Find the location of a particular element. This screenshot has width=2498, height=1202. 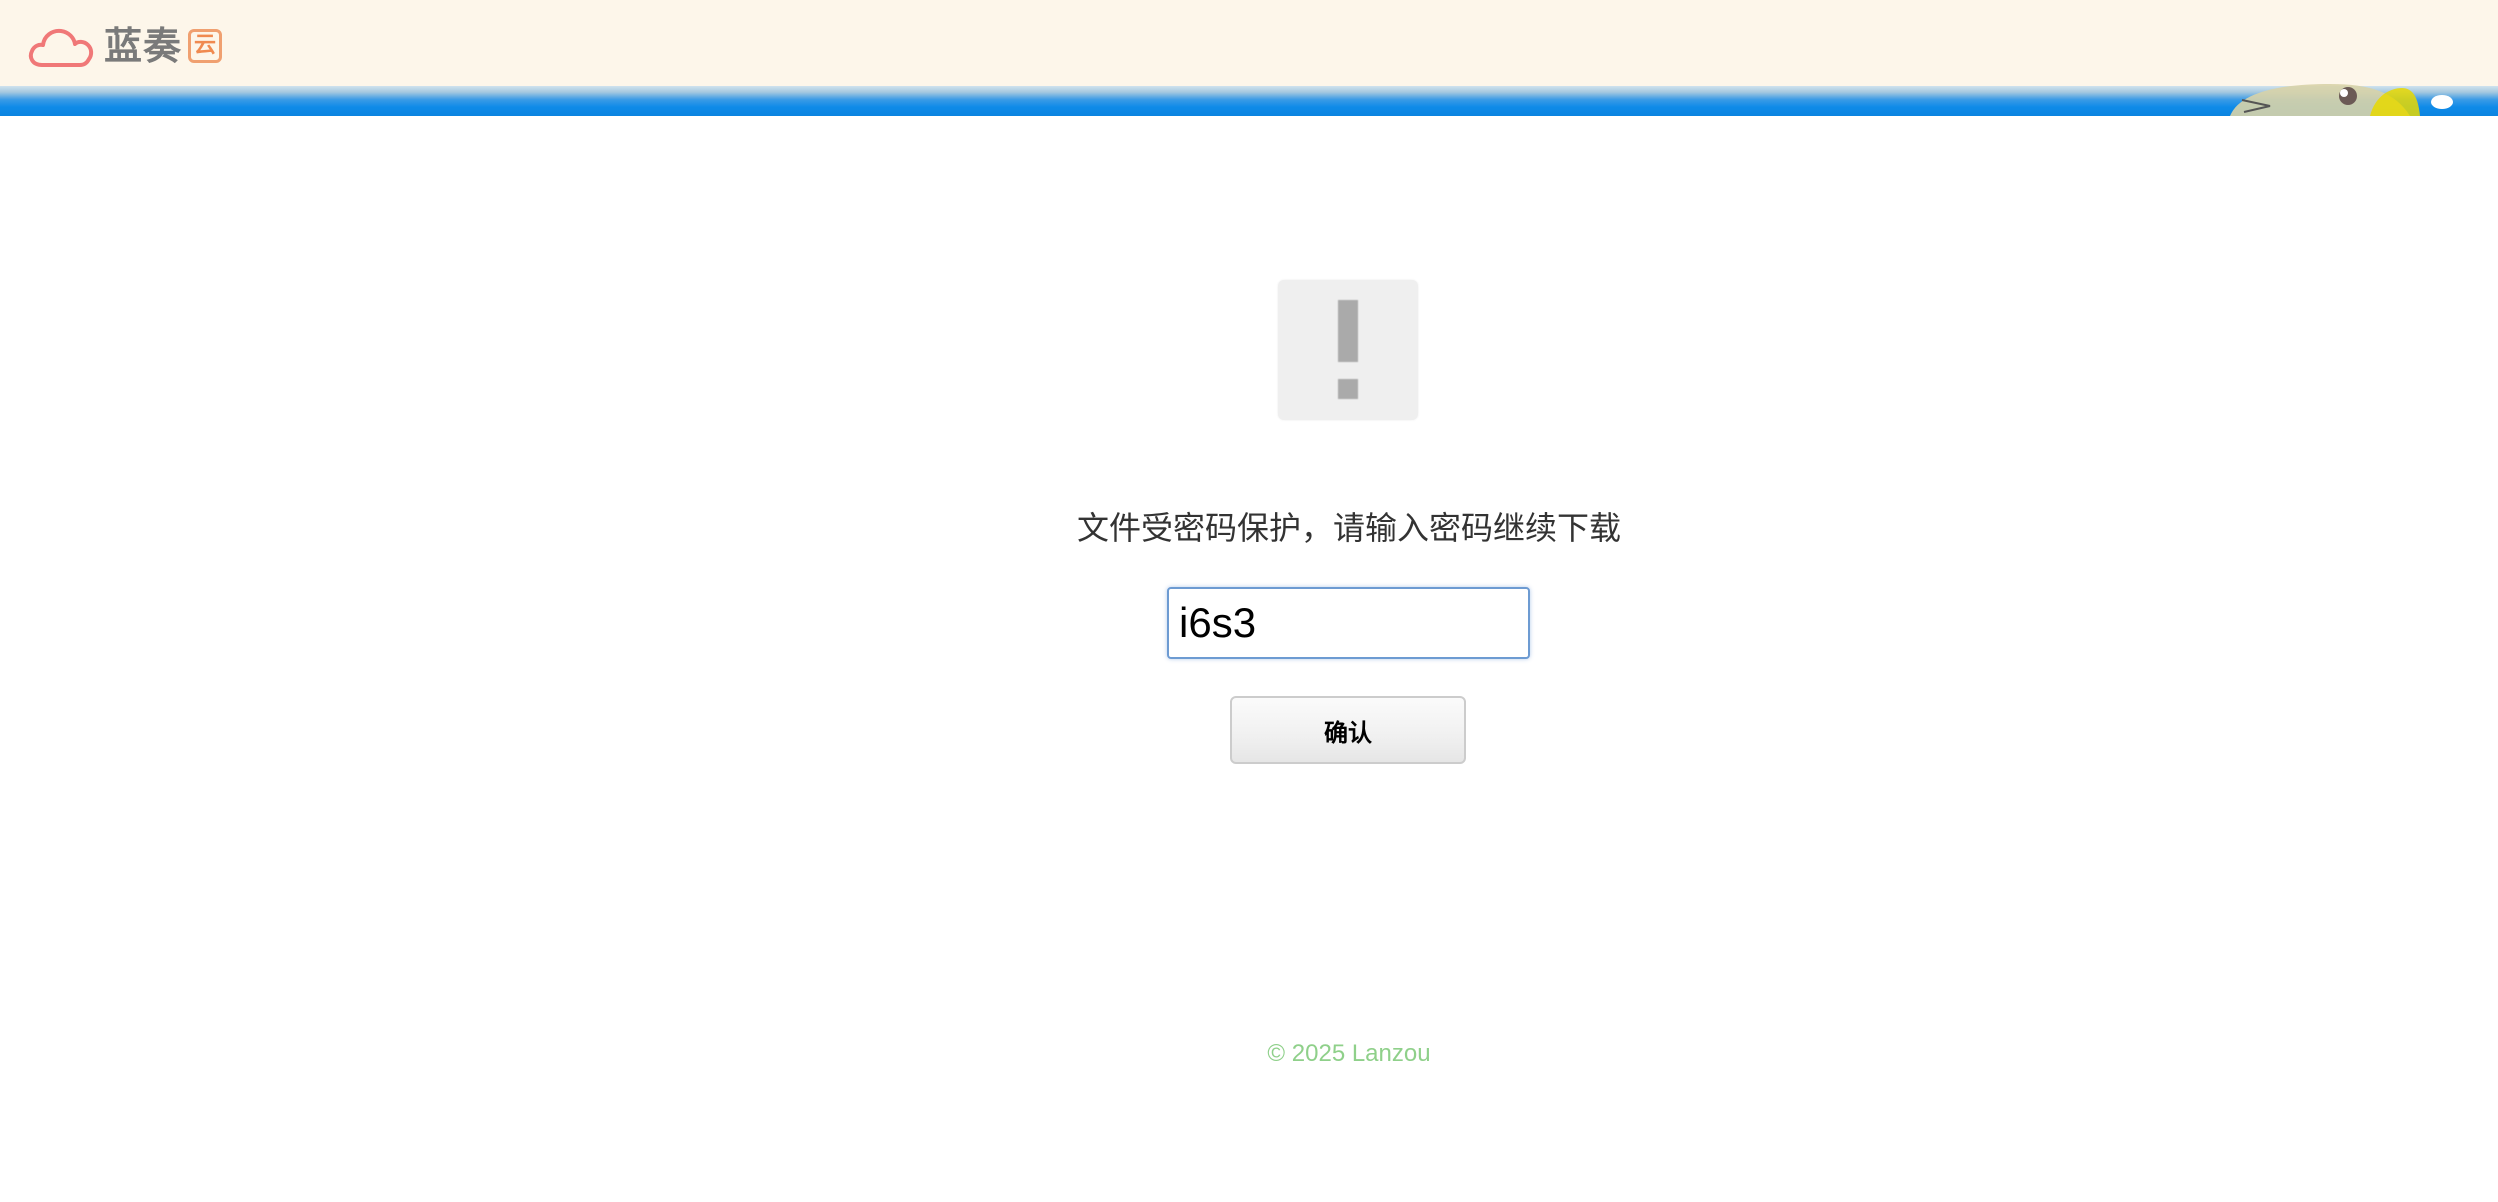

exclamation-dot is located at coordinates (1348, 389).